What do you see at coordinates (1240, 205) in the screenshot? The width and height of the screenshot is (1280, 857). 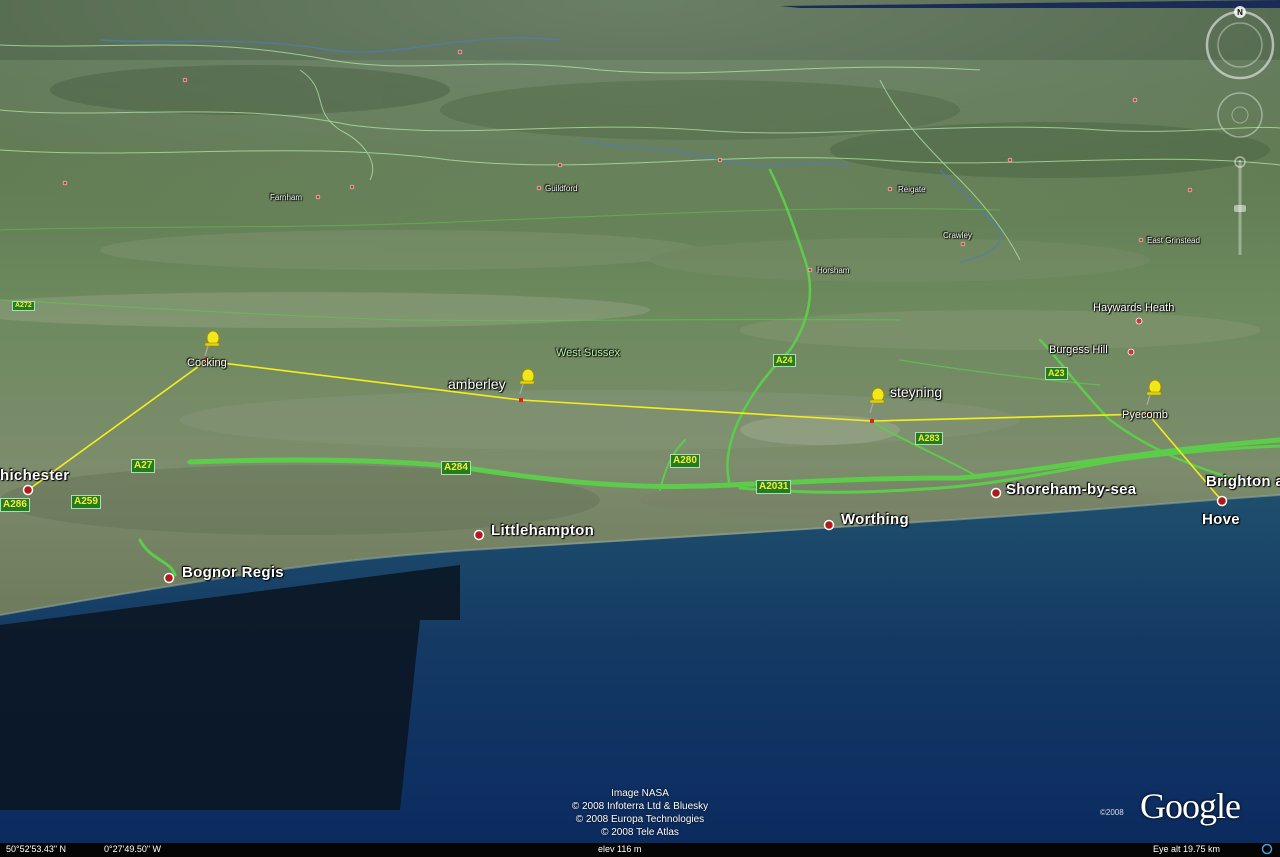 I see `zoom-slider` at bounding box center [1240, 205].